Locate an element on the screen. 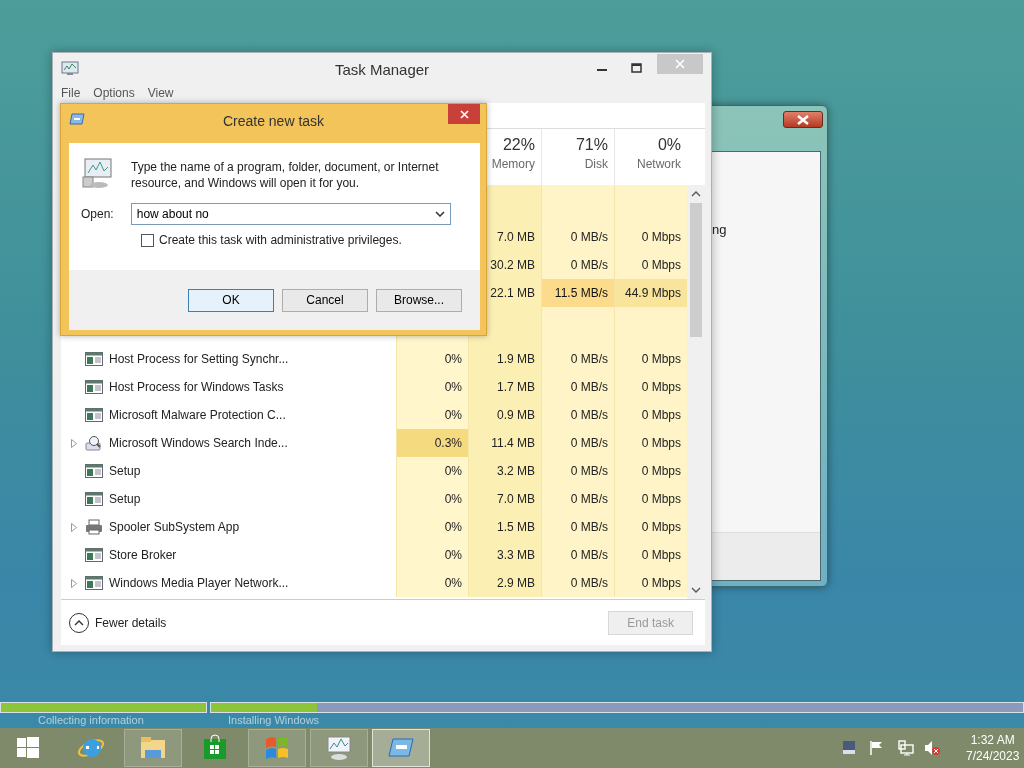 This screenshot has height=768, width=1024. menu-item: File is located at coordinates (71, 93).